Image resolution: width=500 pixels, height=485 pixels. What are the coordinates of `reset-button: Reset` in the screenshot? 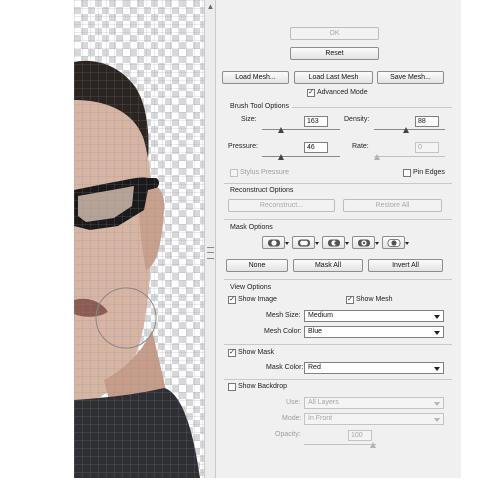 It's located at (334, 53).